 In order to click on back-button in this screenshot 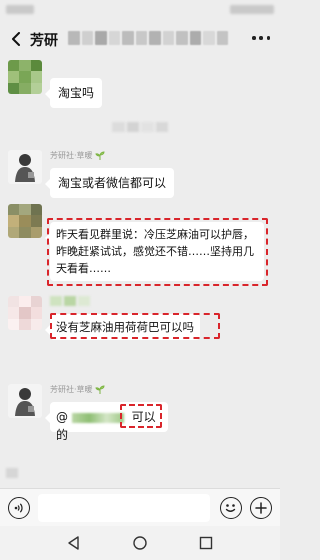, I will do `click(16, 39)`.